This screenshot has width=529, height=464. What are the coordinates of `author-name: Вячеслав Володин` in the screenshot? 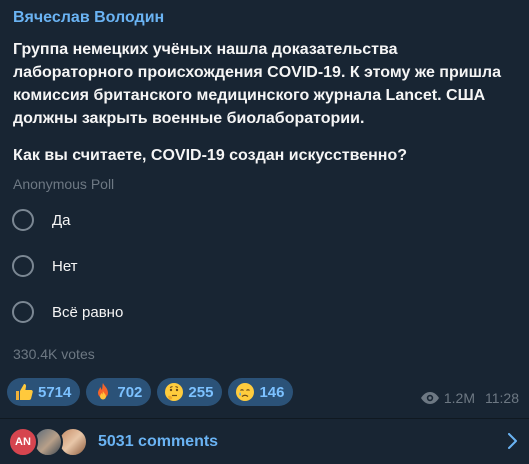 It's located at (88, 18).